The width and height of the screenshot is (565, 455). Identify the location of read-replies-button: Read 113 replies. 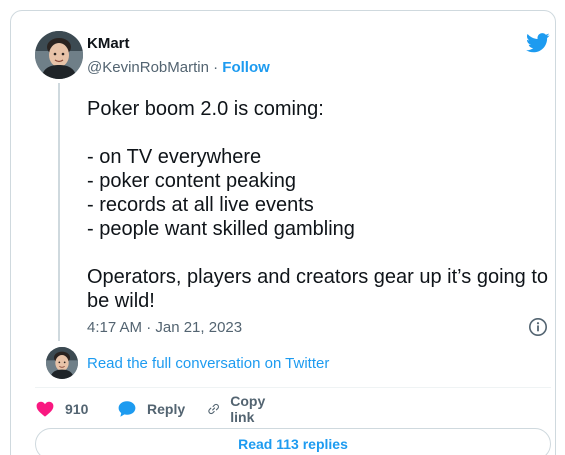
(293, 441).